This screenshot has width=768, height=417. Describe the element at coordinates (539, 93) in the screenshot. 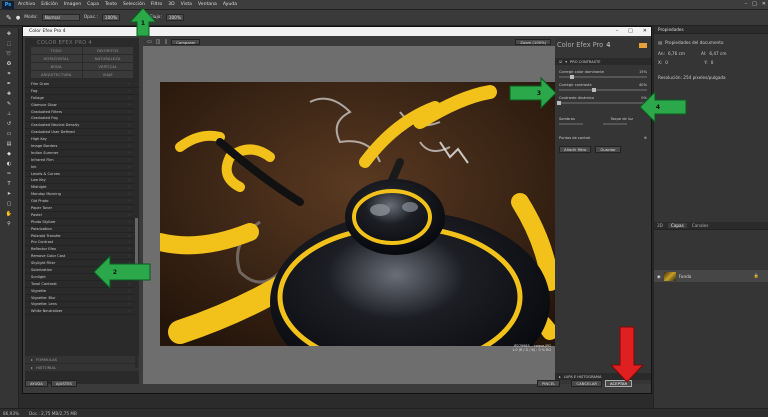

I see `callout-label-3: 3` at that location.